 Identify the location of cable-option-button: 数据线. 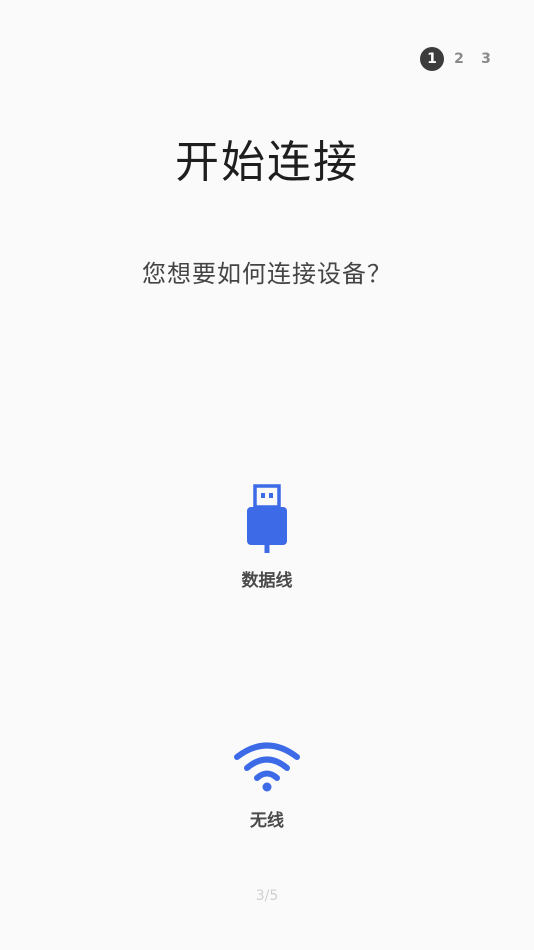
(267, 537).